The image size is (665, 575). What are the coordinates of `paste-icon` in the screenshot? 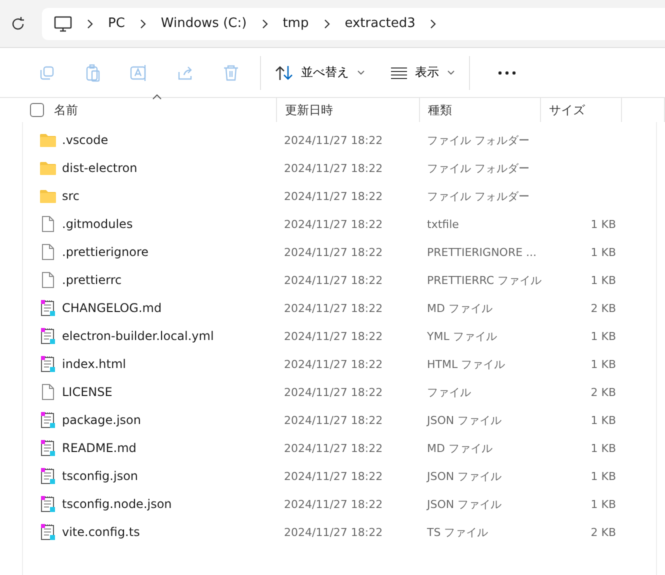 It's located at (93, 73).